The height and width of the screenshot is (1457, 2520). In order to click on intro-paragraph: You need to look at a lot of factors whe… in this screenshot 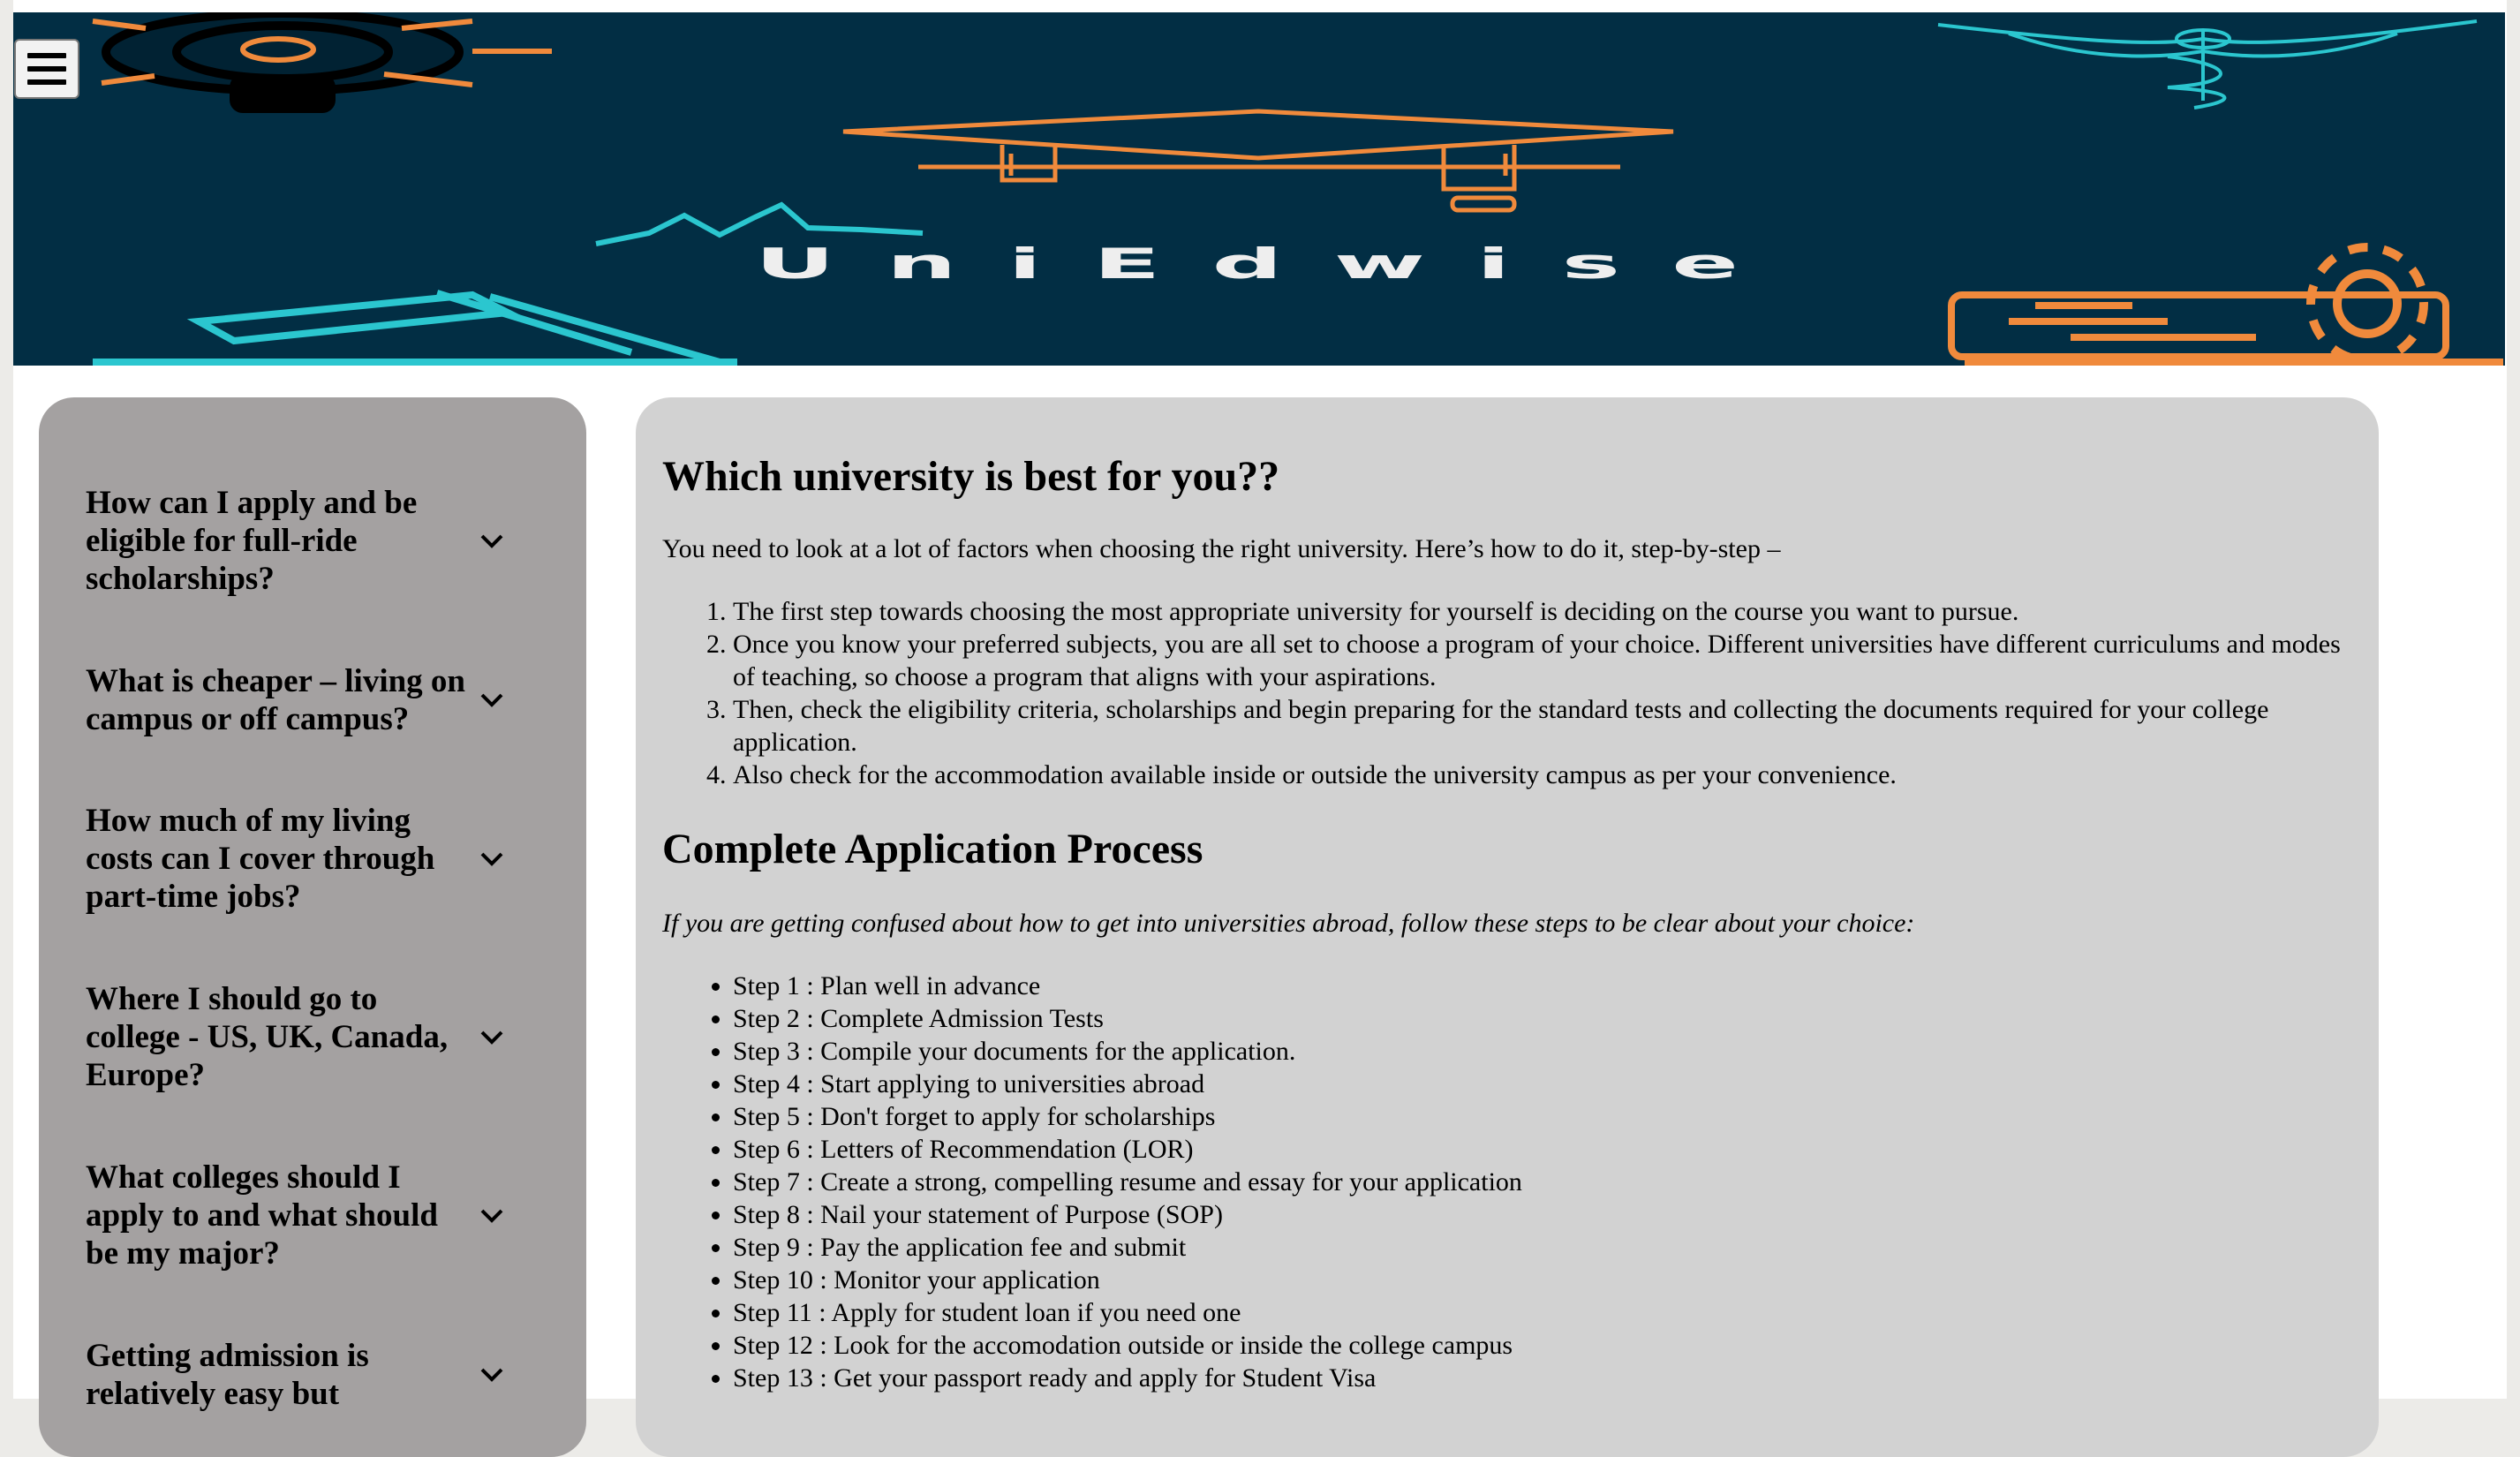, I will do `click(1221, 548)`.